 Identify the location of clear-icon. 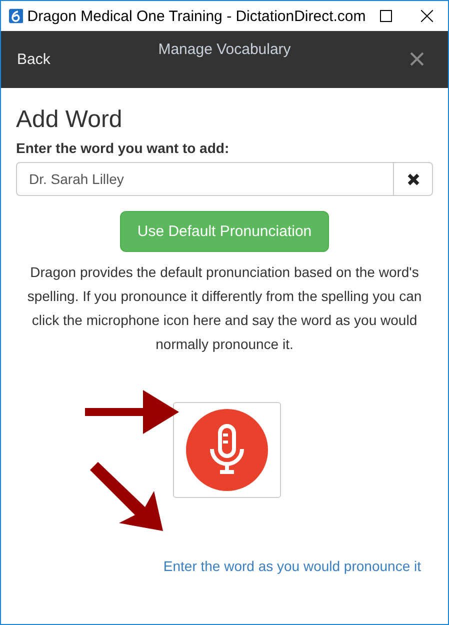
(413, 179).